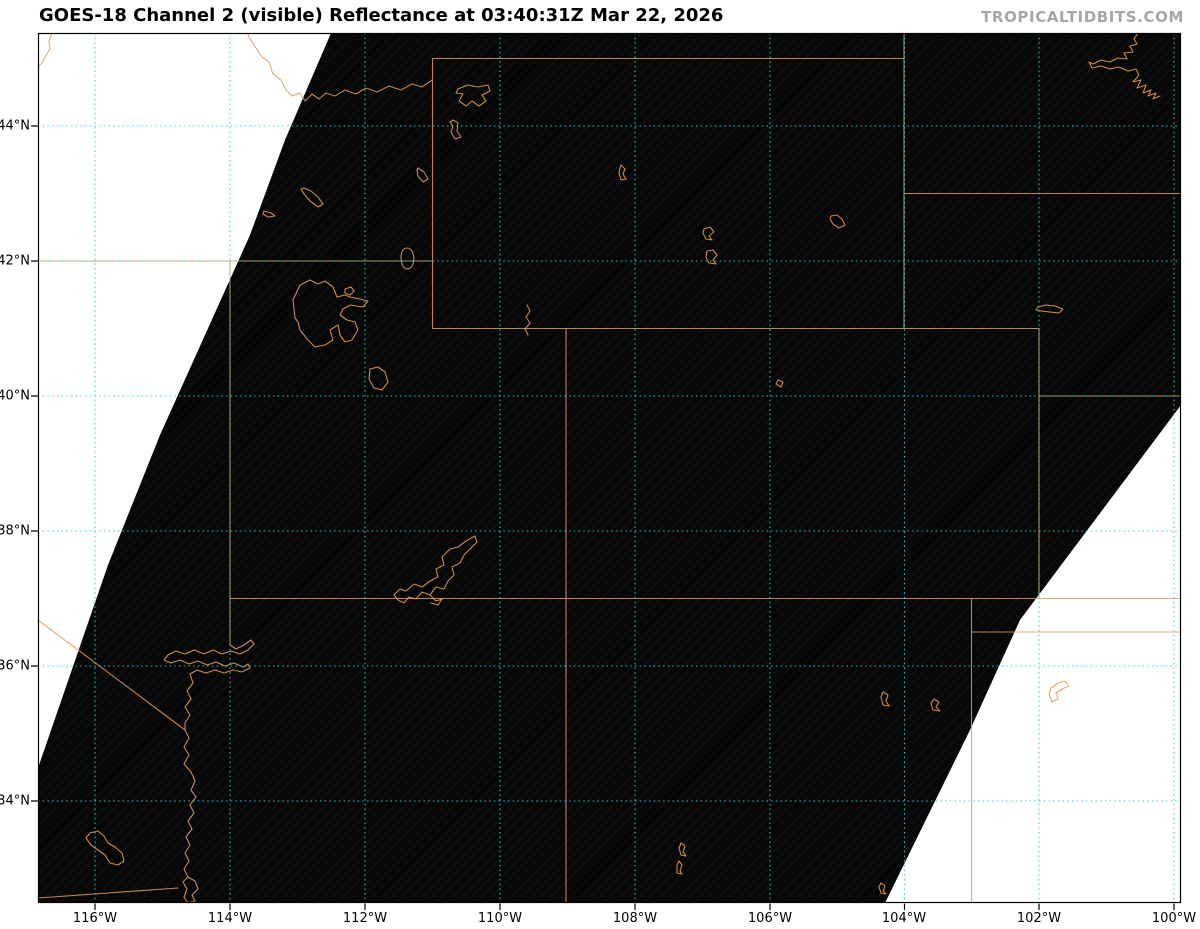  I want to click on lon-tick-label: 116°W, so click(95, 918).